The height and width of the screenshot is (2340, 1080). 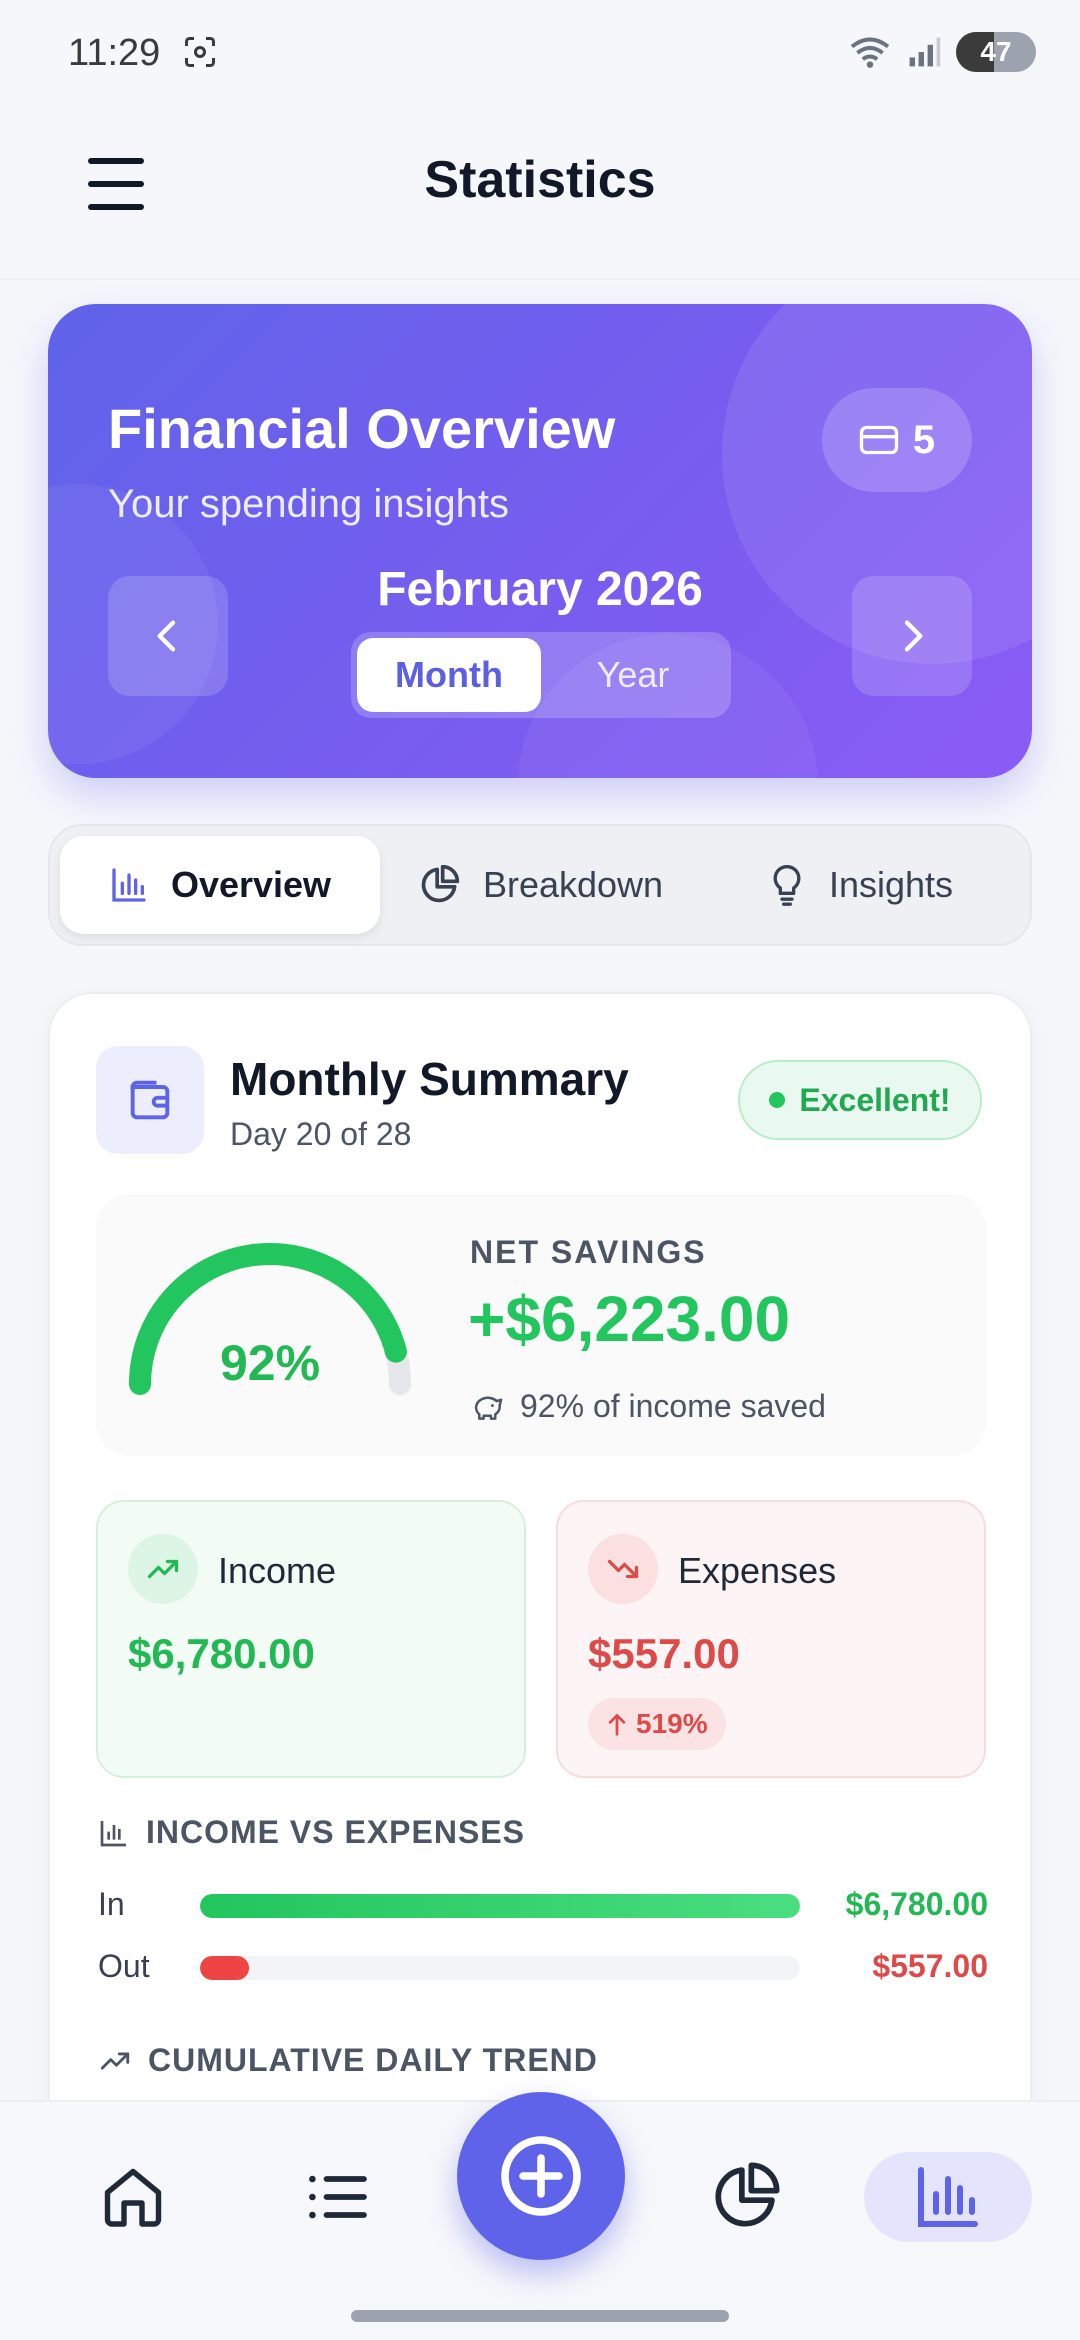 What do you see at coordinates (540, 55) in the screenshot?
I see `status-bar: 11:29 47` at bounding box center [540, 55].